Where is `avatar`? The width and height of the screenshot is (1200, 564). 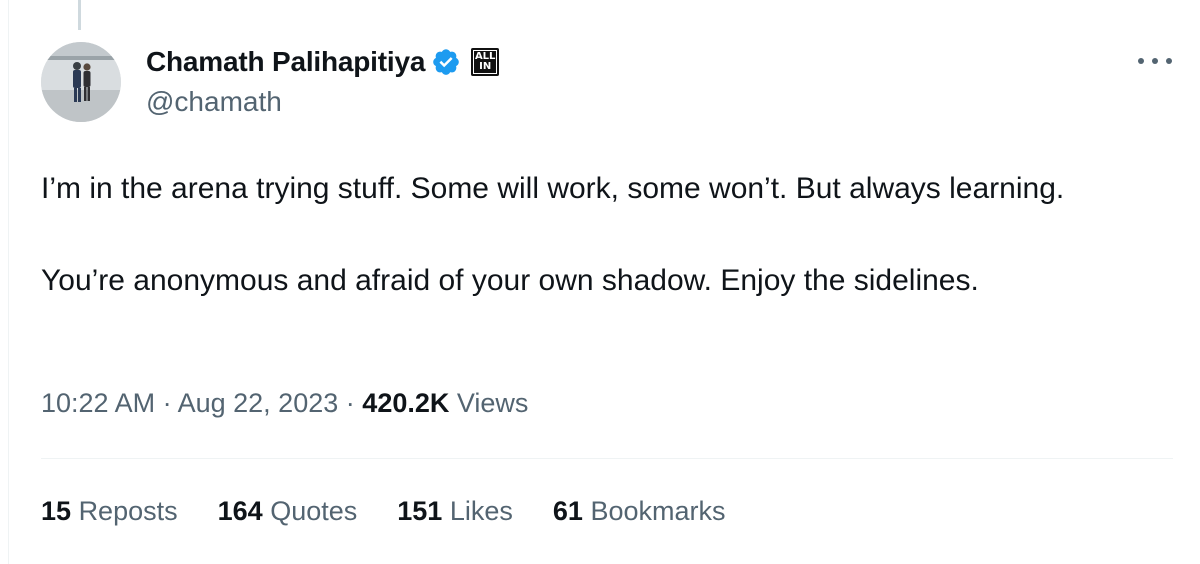
avatar is located at coordinates (81, 82).